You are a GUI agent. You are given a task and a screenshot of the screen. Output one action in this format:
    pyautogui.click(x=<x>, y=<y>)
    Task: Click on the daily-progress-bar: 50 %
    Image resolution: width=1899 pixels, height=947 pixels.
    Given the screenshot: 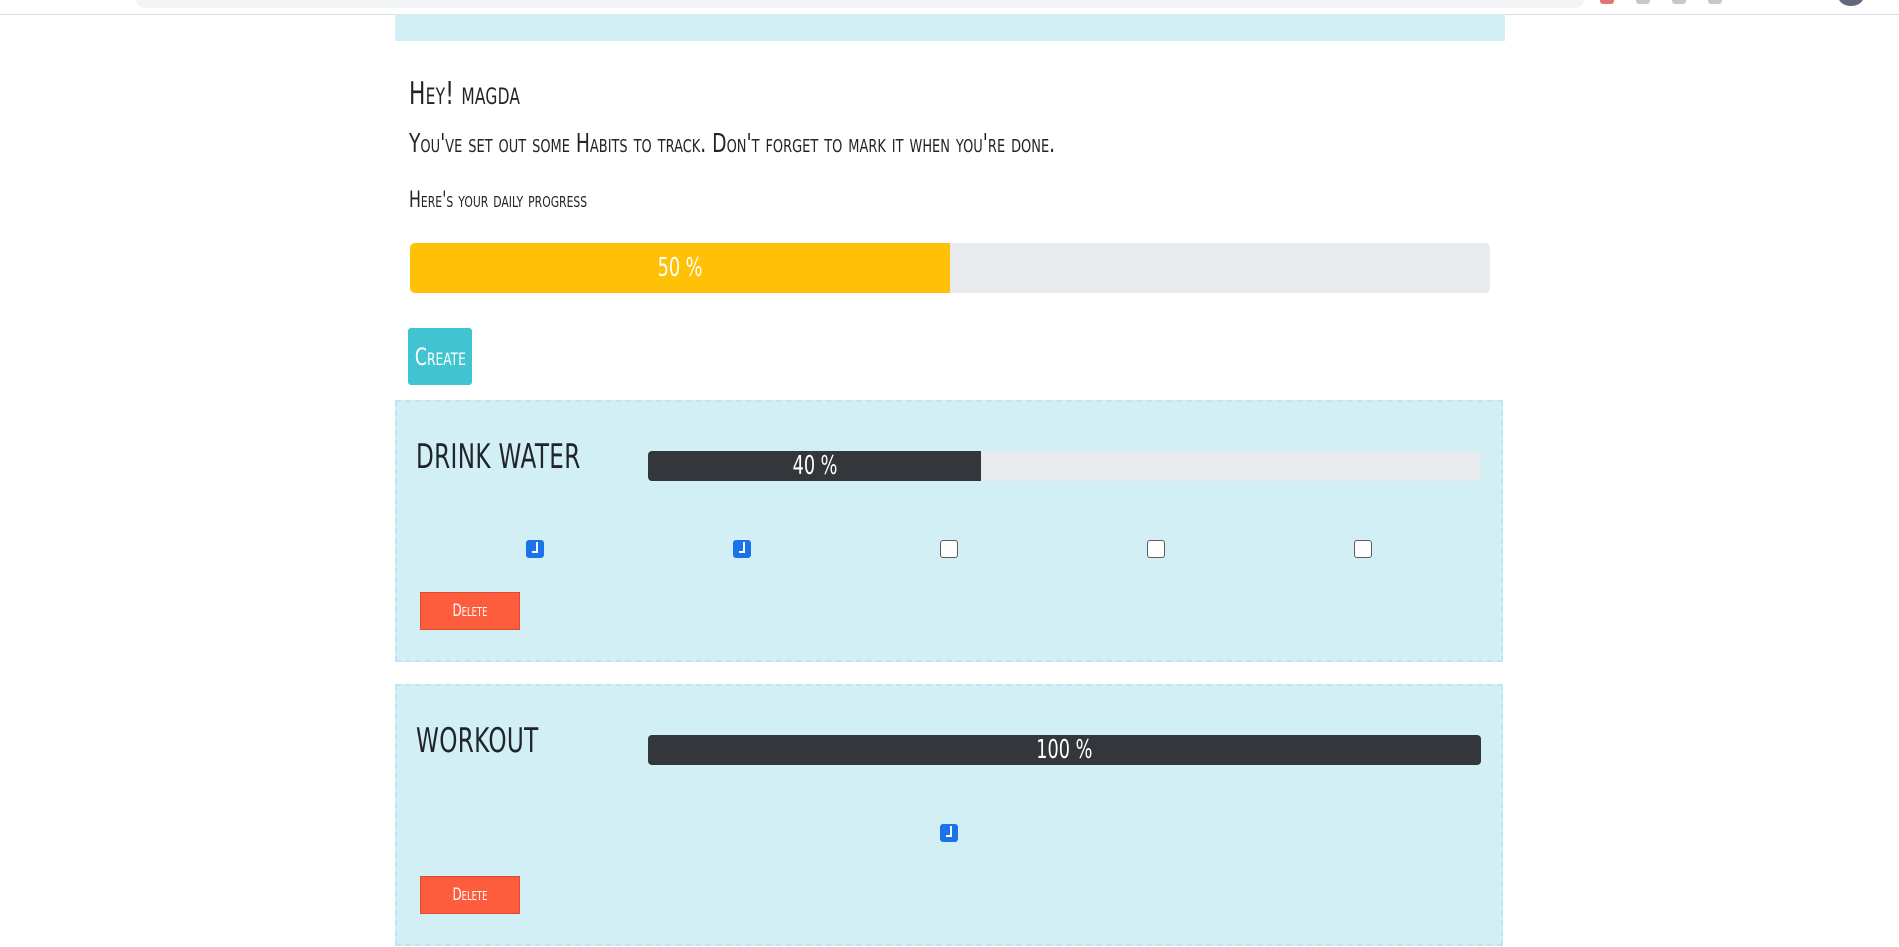 What is the action you would take?
    pyautogui.click(x=950, y=268)
    